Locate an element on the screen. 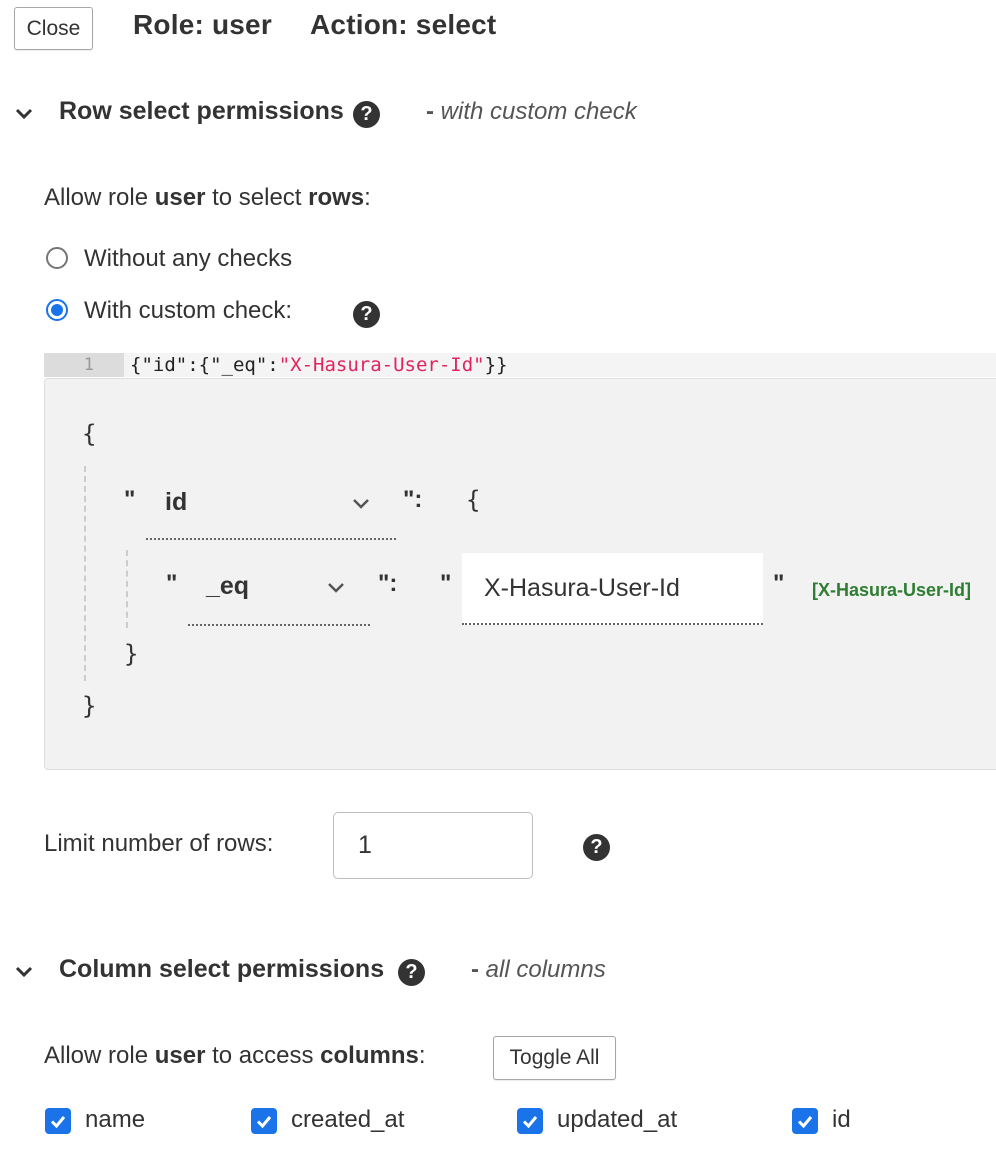  checkbox-created-at is located at coordinates (264, 1121).